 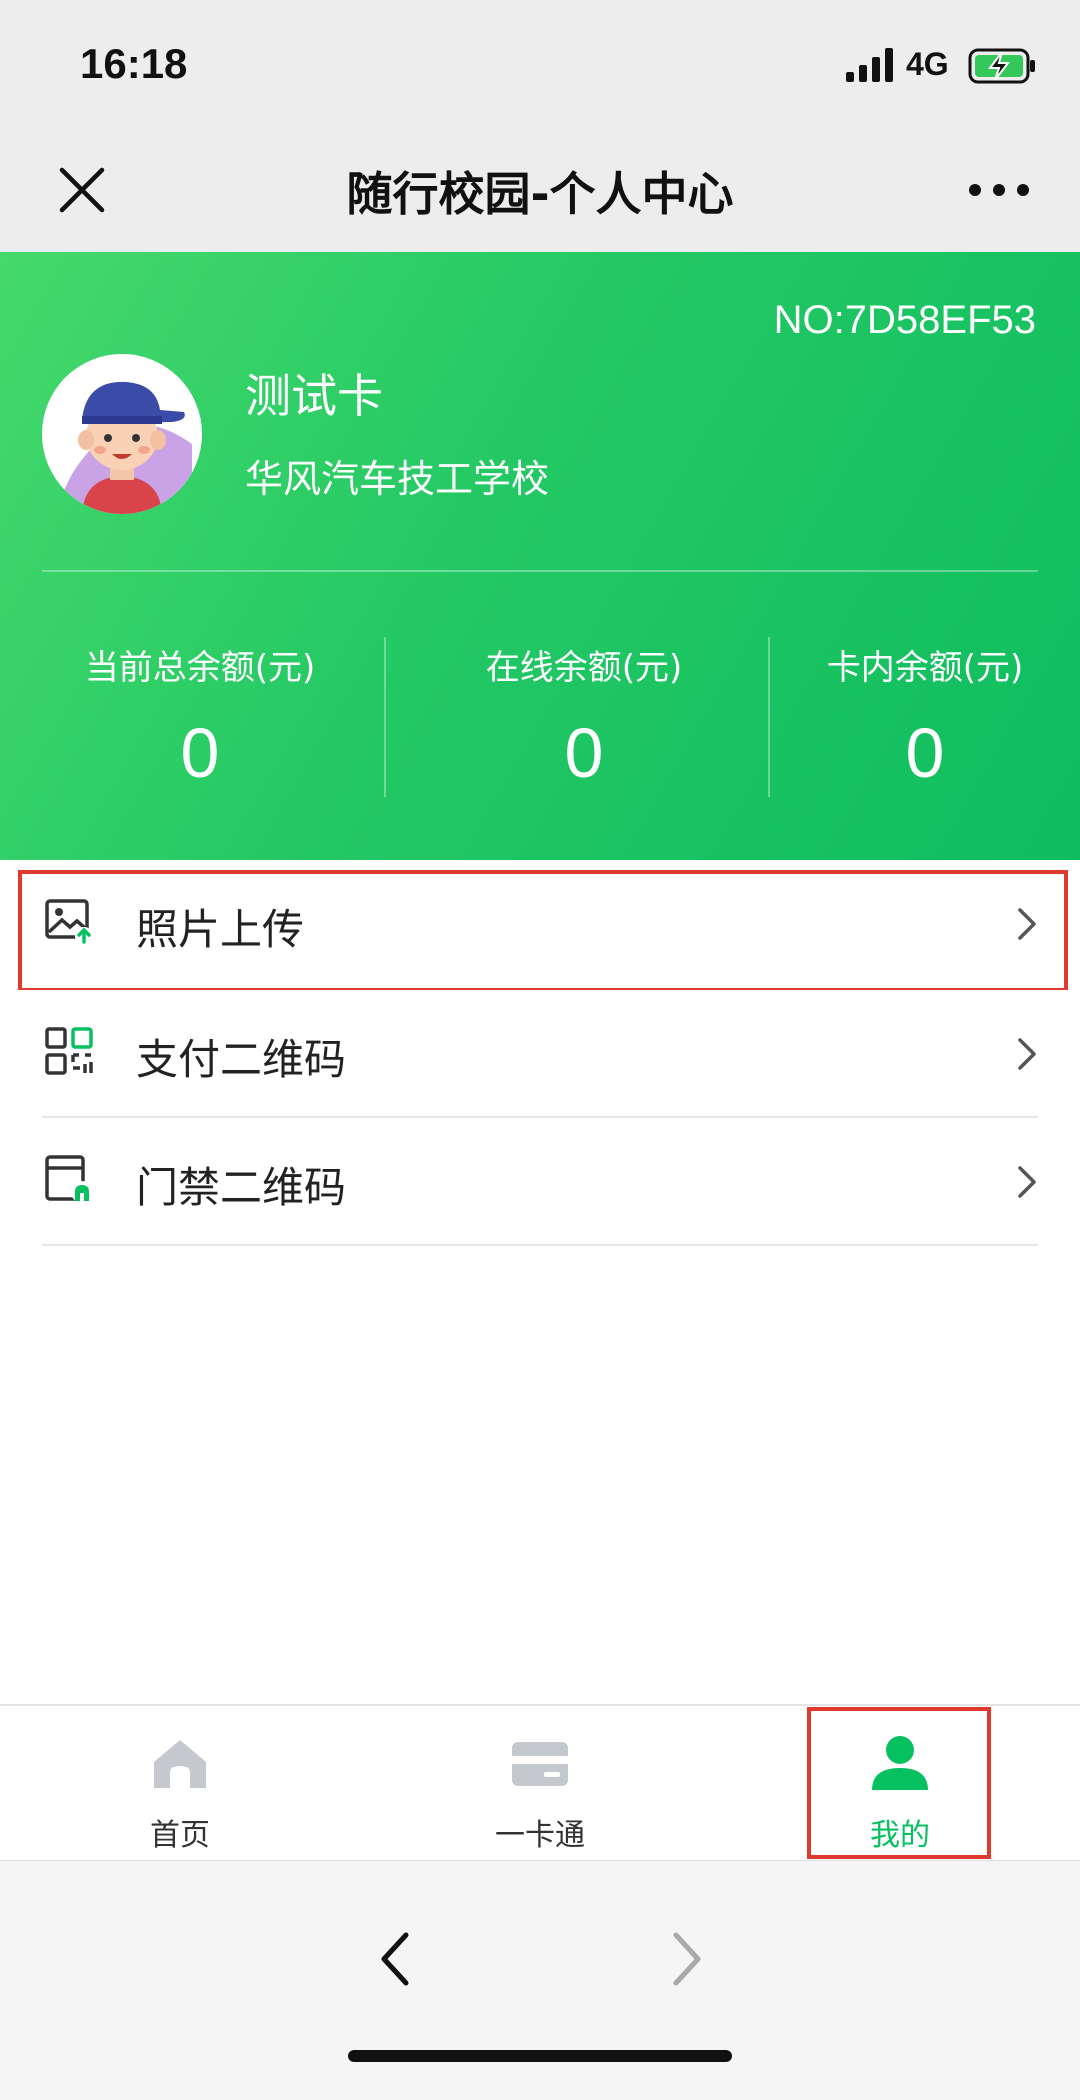 I want to click on total-balance: 当前总余额(元) 0, so click(x=200, y=720).